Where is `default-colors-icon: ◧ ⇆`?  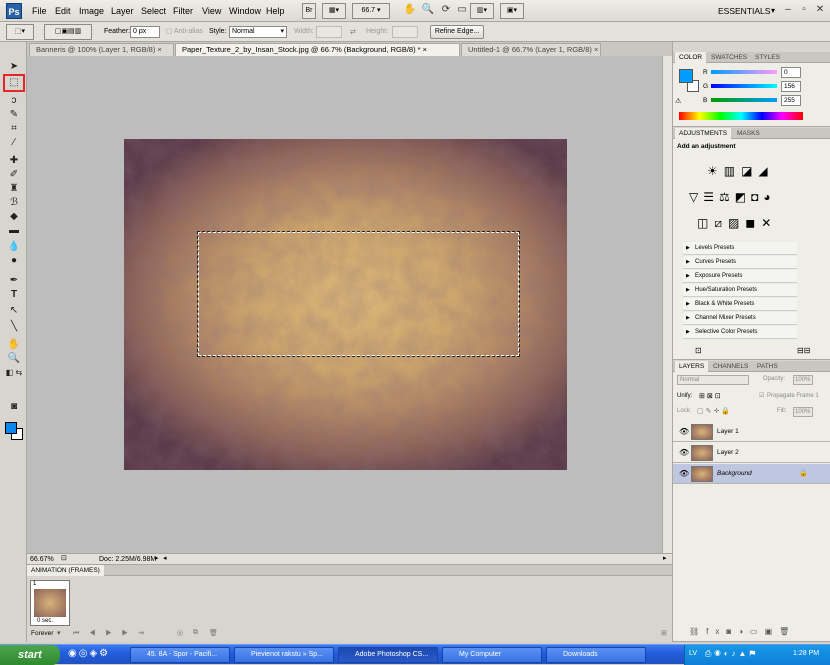 default-colors-icon: ◧ ⇆ is located at coordinates (14, 373).